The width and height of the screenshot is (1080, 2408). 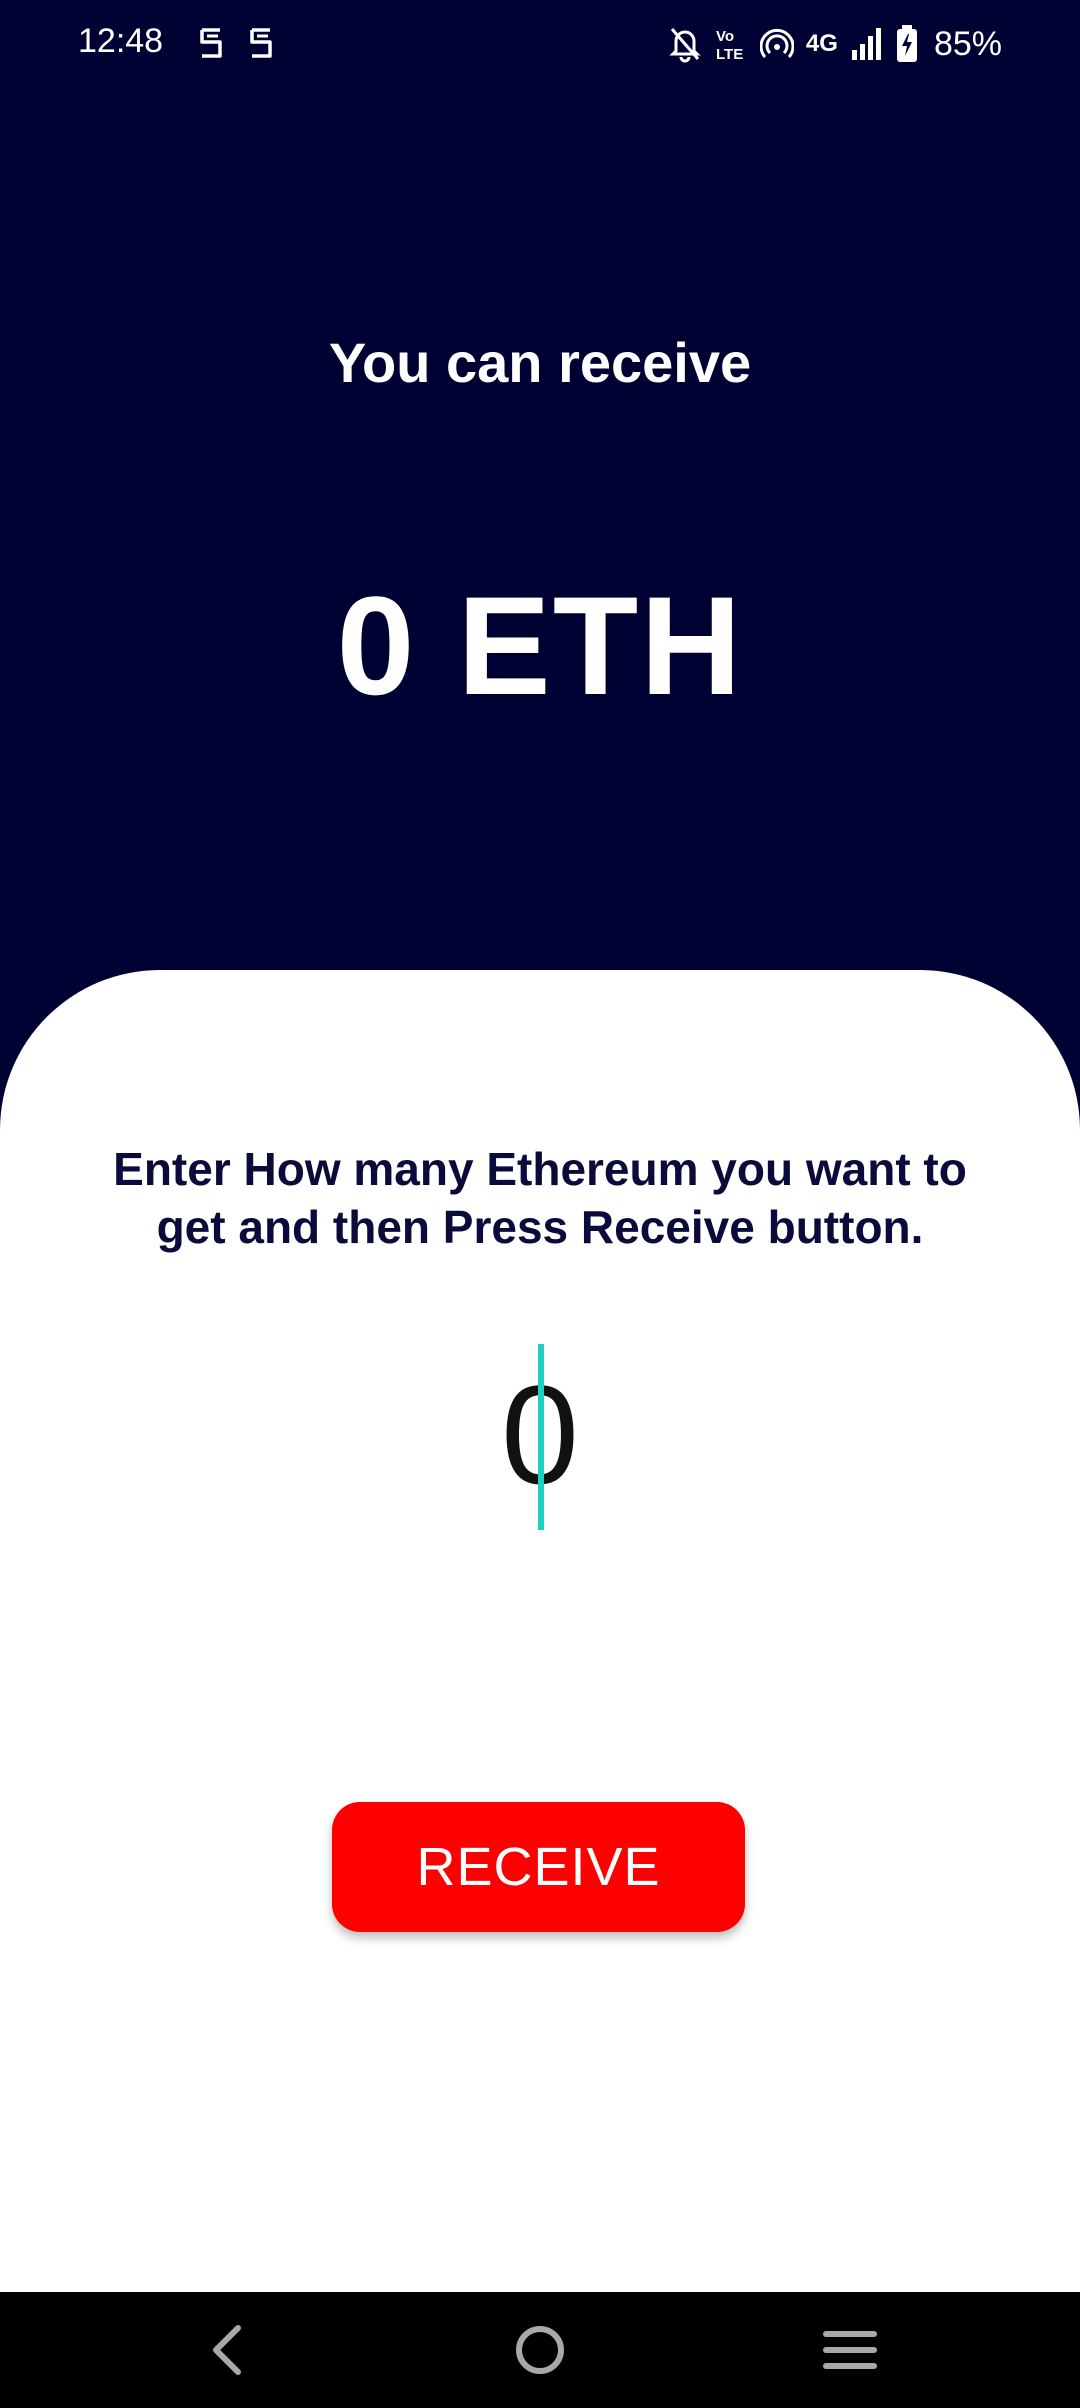 What do you see at coordinates (538, 1867) in the screenshot?
I see `receive-button: RECEIVE` at bounding box center [538, 1867].